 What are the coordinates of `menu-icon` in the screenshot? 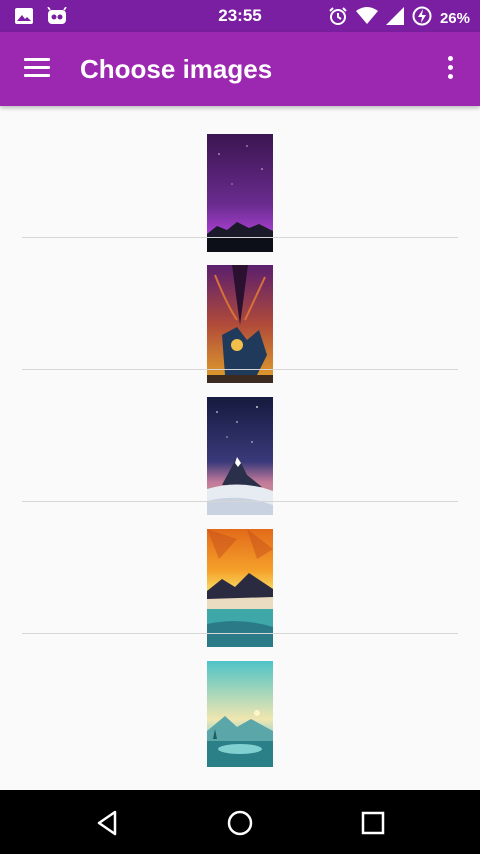 It's located at (37, 69).